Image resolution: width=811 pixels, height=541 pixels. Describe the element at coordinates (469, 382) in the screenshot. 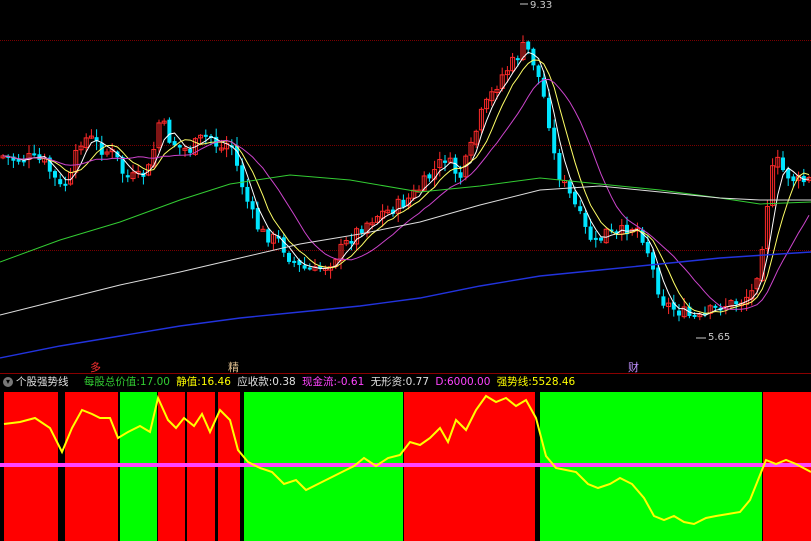

I see `field-value: 6000.00` at that location.